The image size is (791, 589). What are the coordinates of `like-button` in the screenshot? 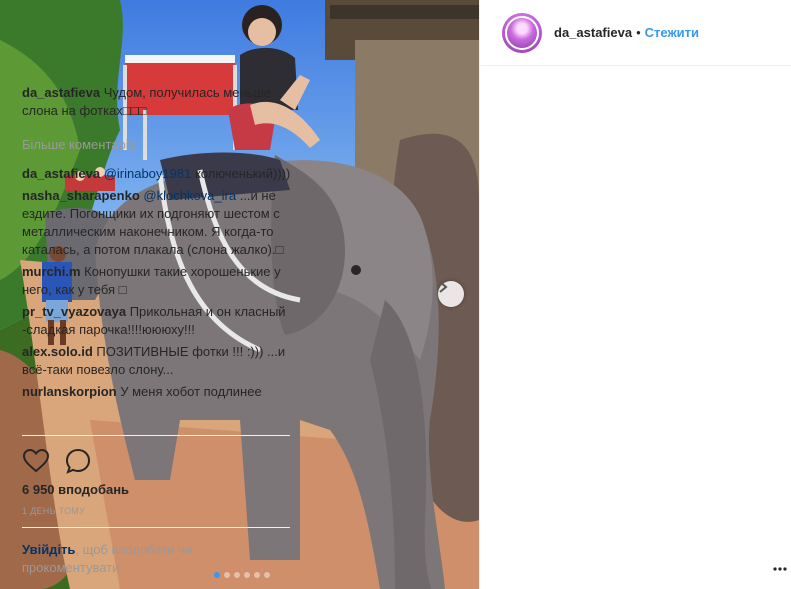 It's located at (36, 461).